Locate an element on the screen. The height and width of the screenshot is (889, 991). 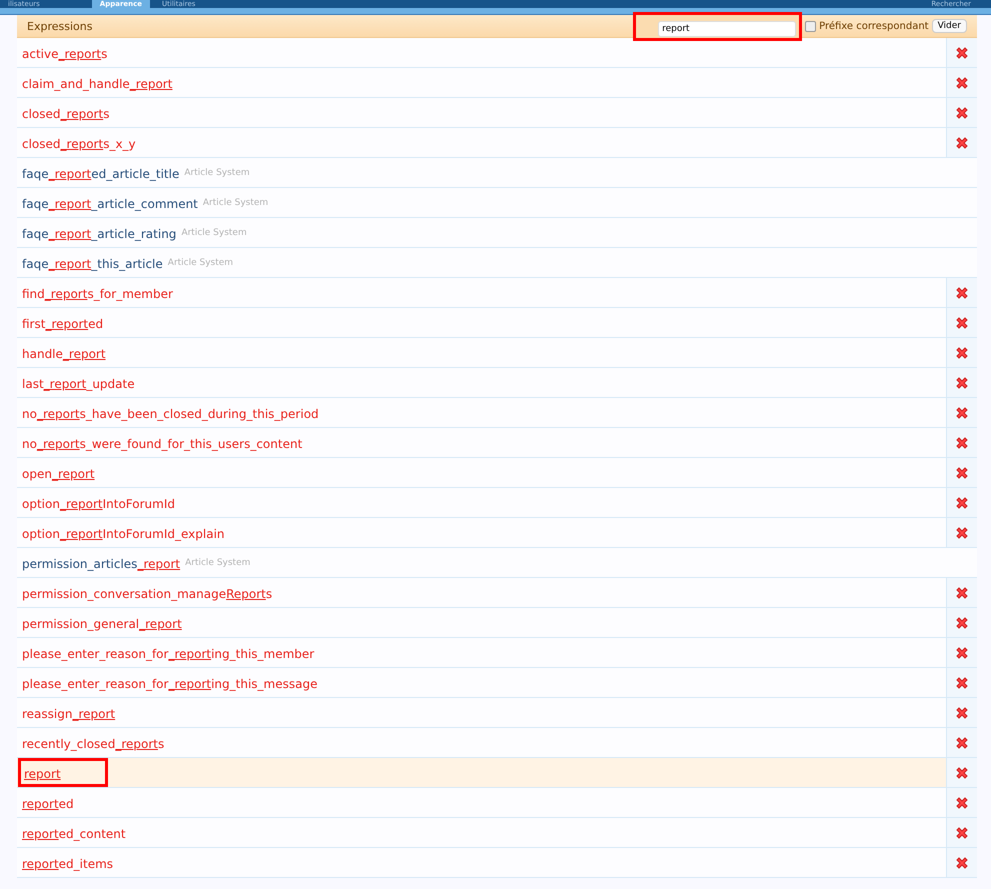
list-row: faqe_report_this_article Article System is located at coordinates (497, 263).